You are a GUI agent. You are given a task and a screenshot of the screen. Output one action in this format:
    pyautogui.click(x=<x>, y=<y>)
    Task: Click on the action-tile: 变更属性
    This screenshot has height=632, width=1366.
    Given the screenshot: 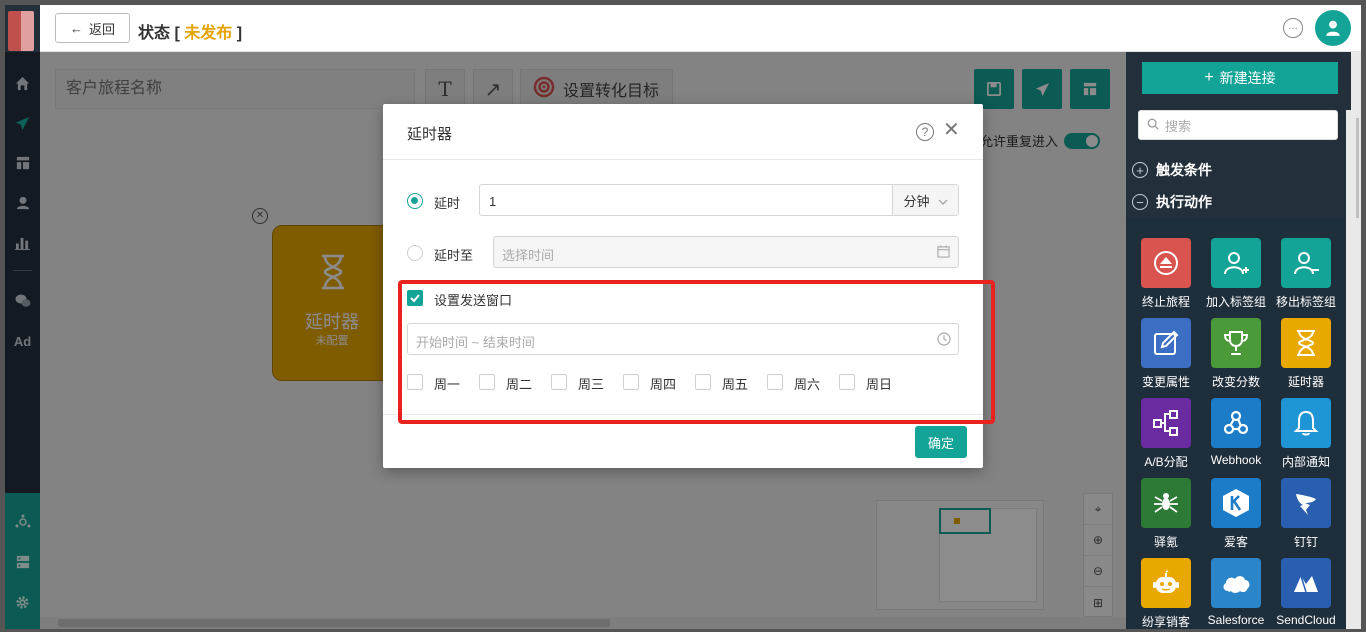 What is the action you would take?
    pyautogui.click(x=1166, y=357)
    